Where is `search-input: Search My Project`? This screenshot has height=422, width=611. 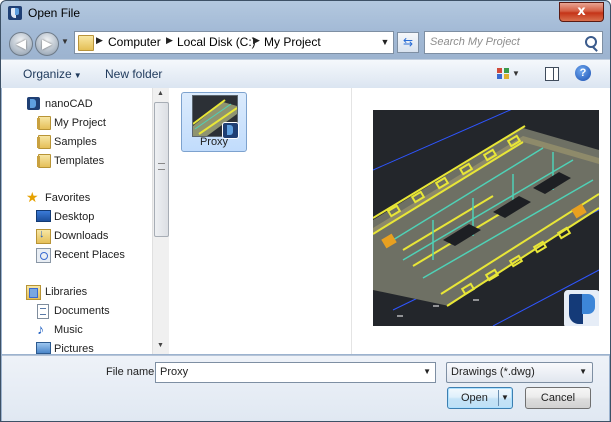 search-input: Search My Project is located at coordinates (513, 42).